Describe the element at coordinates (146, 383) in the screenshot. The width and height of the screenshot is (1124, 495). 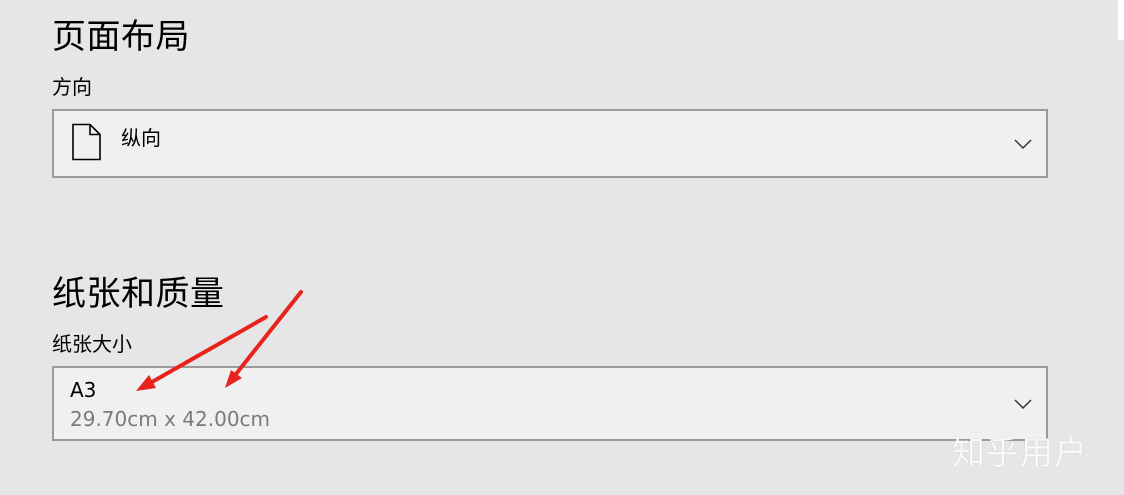
I see `red-arrow-left-head` at that location.